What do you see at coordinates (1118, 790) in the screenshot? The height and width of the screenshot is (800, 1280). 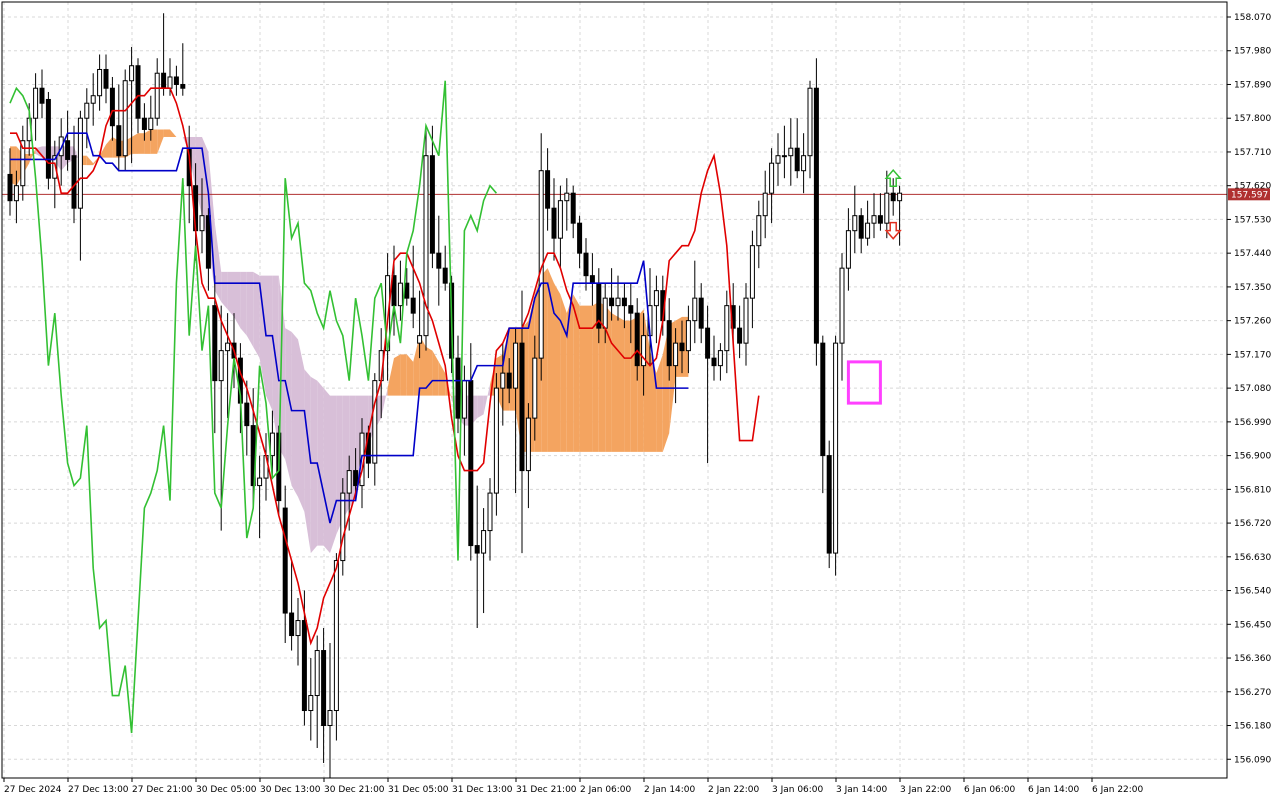 I see `x-tick-label: 6 Jan 22:00` at bounding box center [1118, 790].